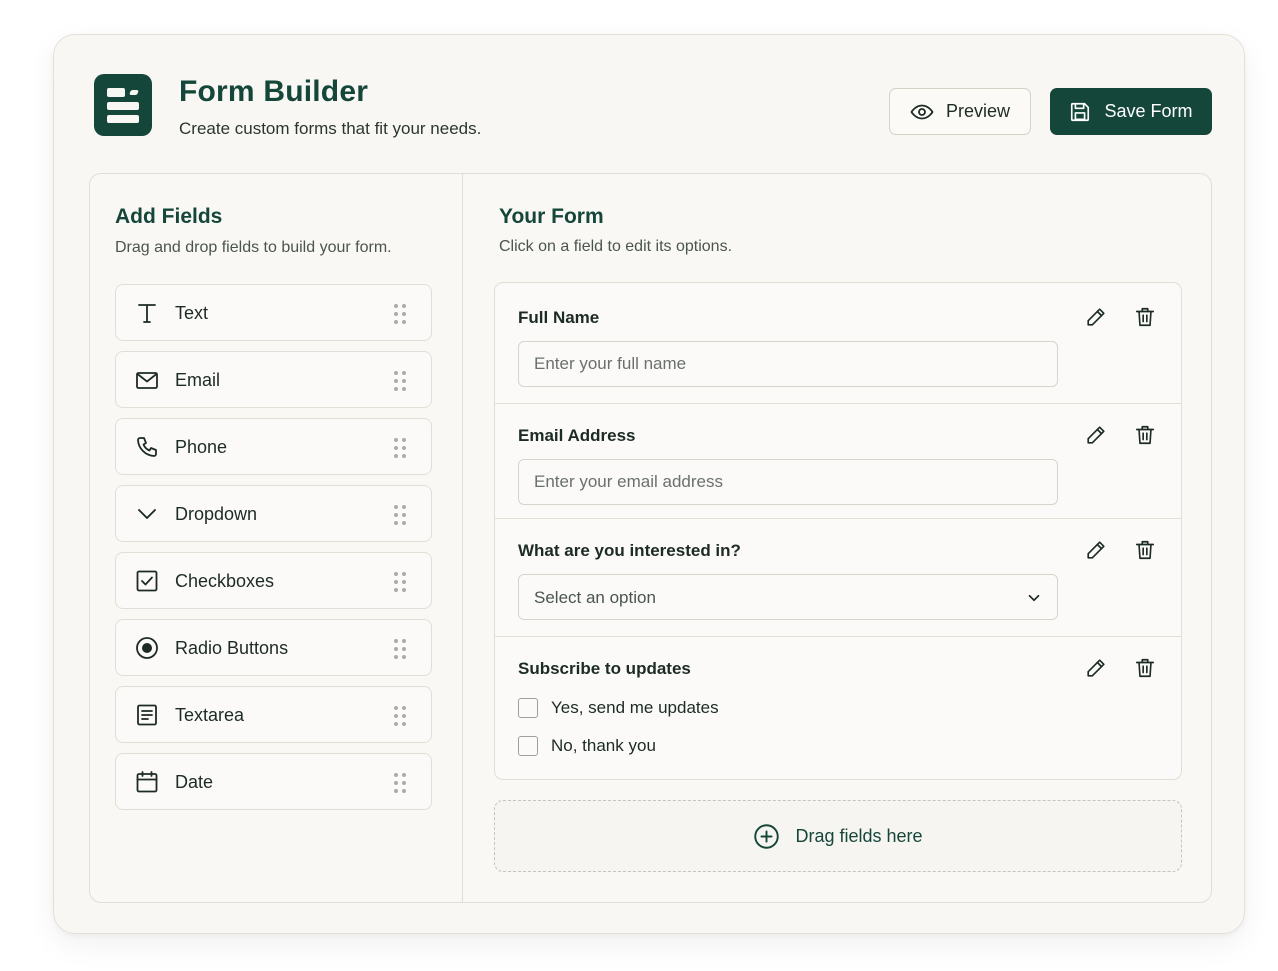 The width and height of the screenshot is (1278, 971). Describe the element at coordinates (123, 105) in the screenshot. I see `form-document-icon` at that location.